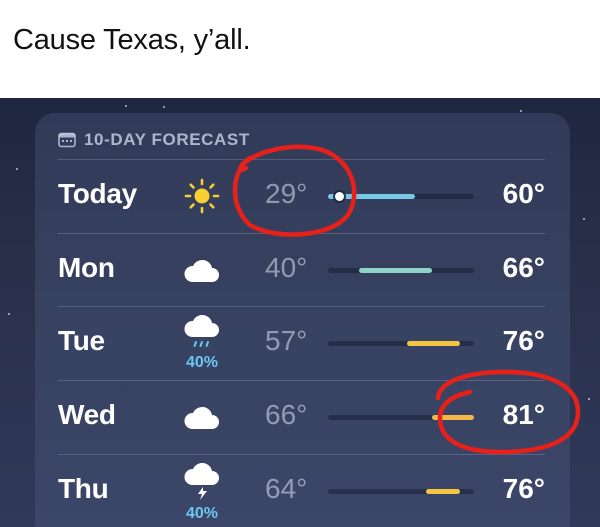  I want to click on low-temp: 66°, so click(286, 414).